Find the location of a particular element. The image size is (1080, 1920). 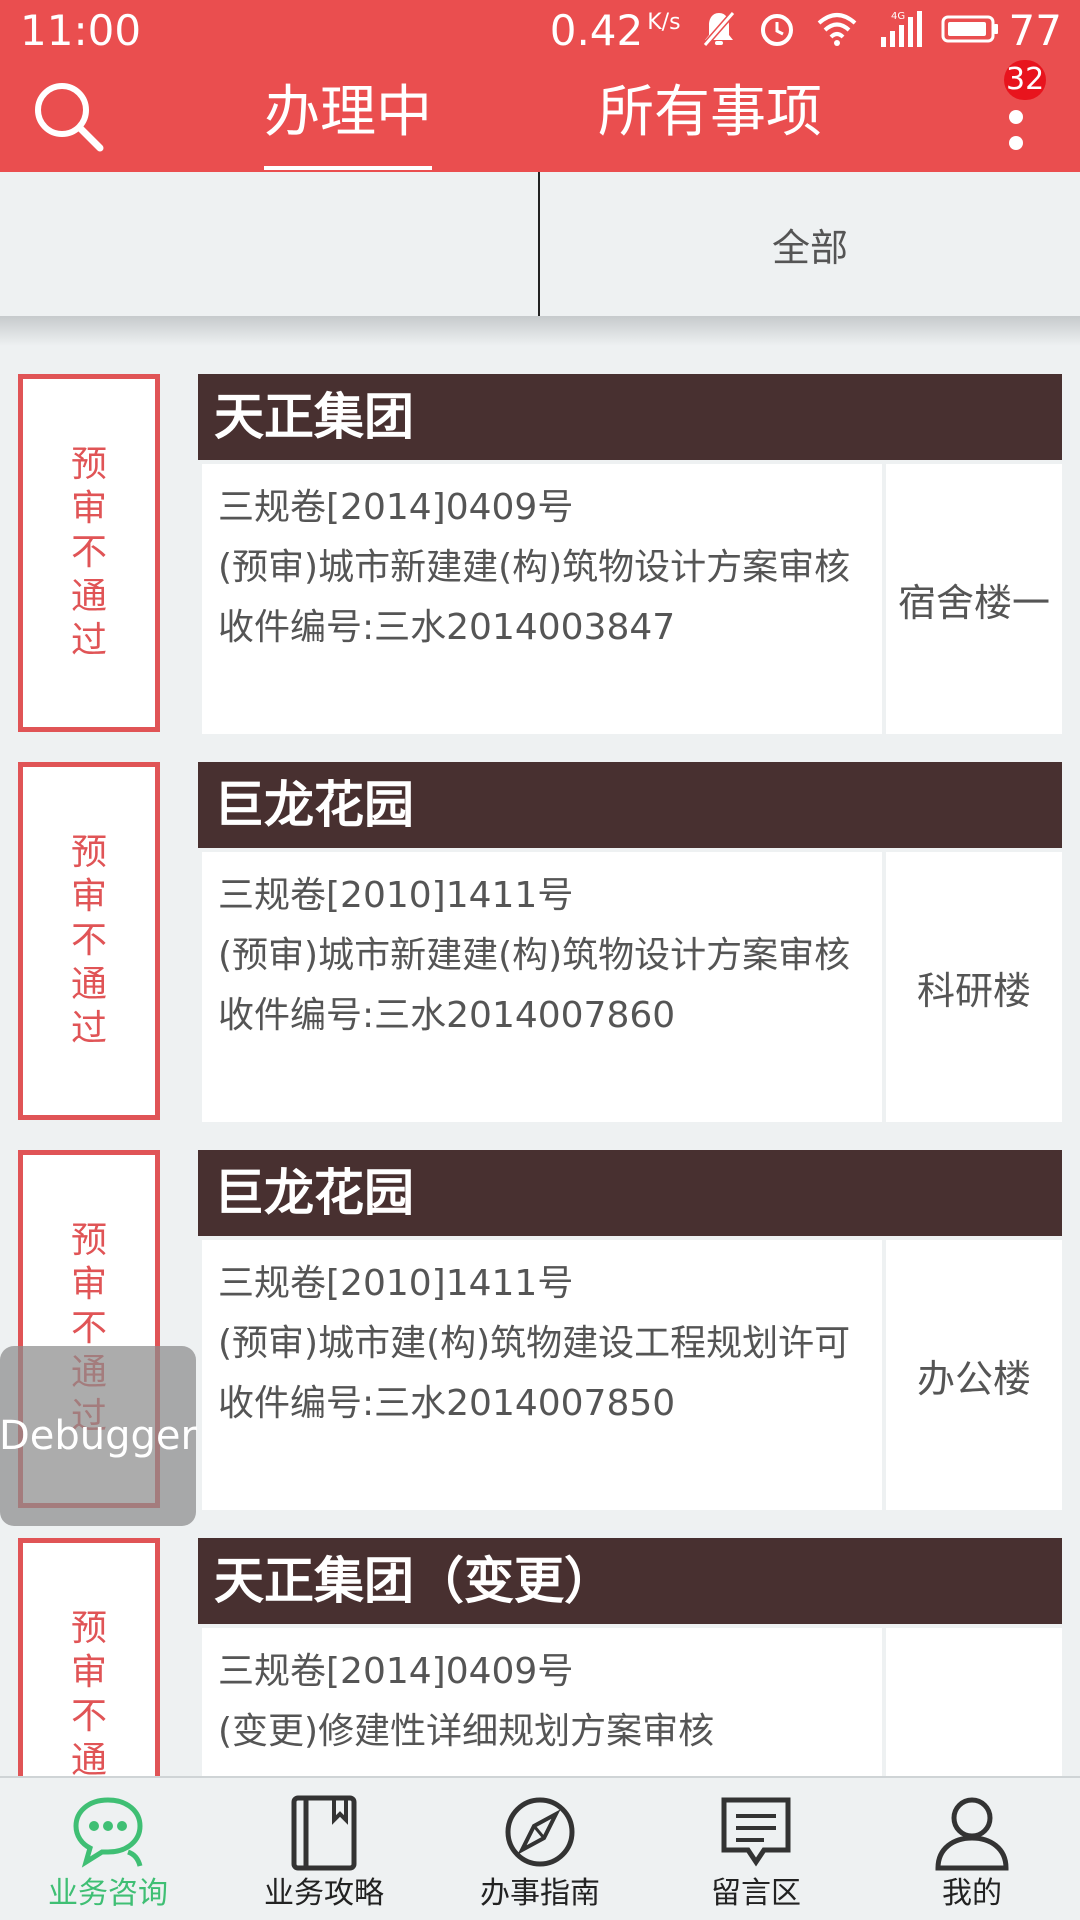

bottom-nav-messages: 留言区 is located at coordinates (756, 1849).